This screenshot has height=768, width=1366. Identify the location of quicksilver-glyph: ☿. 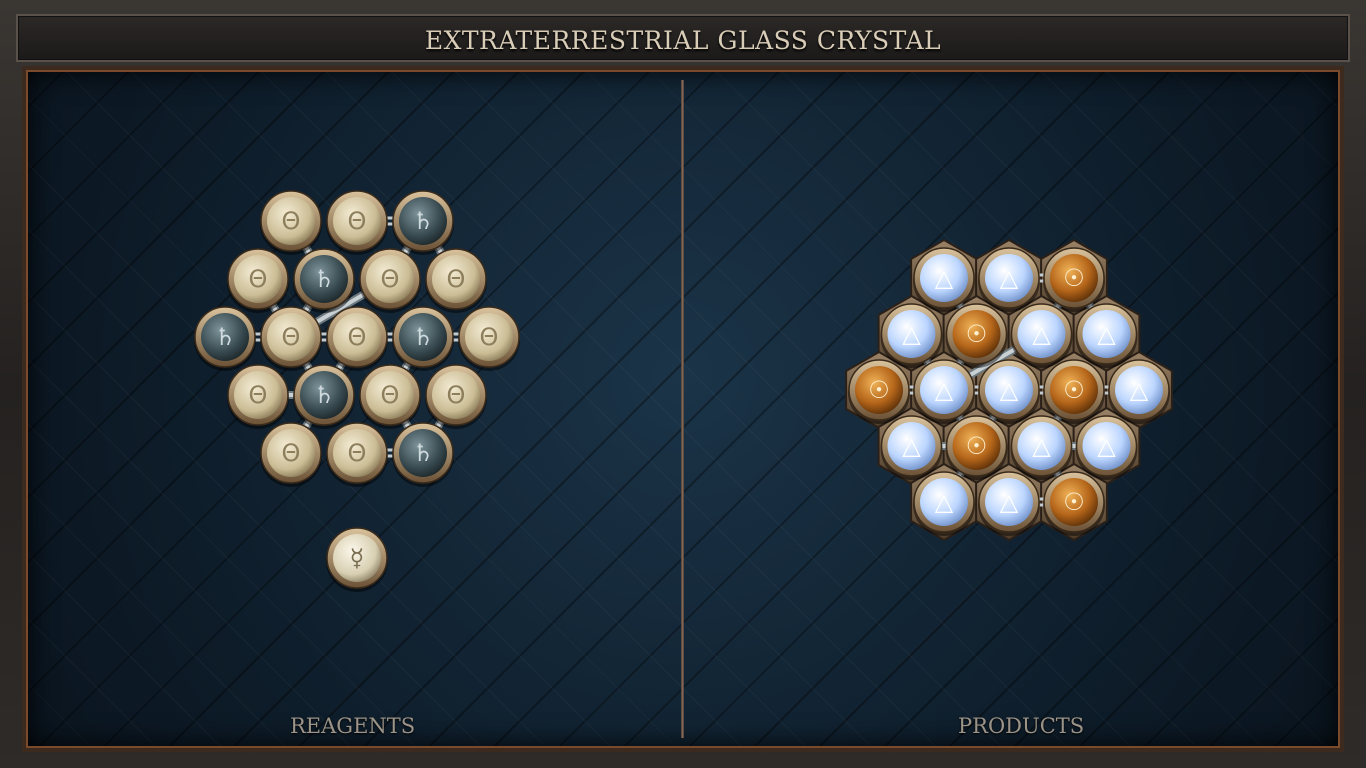
(357, 558).